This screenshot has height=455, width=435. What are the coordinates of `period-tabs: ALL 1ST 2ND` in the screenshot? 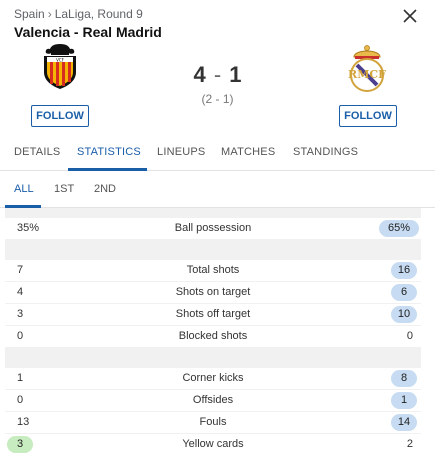 It's located at (217, 190).